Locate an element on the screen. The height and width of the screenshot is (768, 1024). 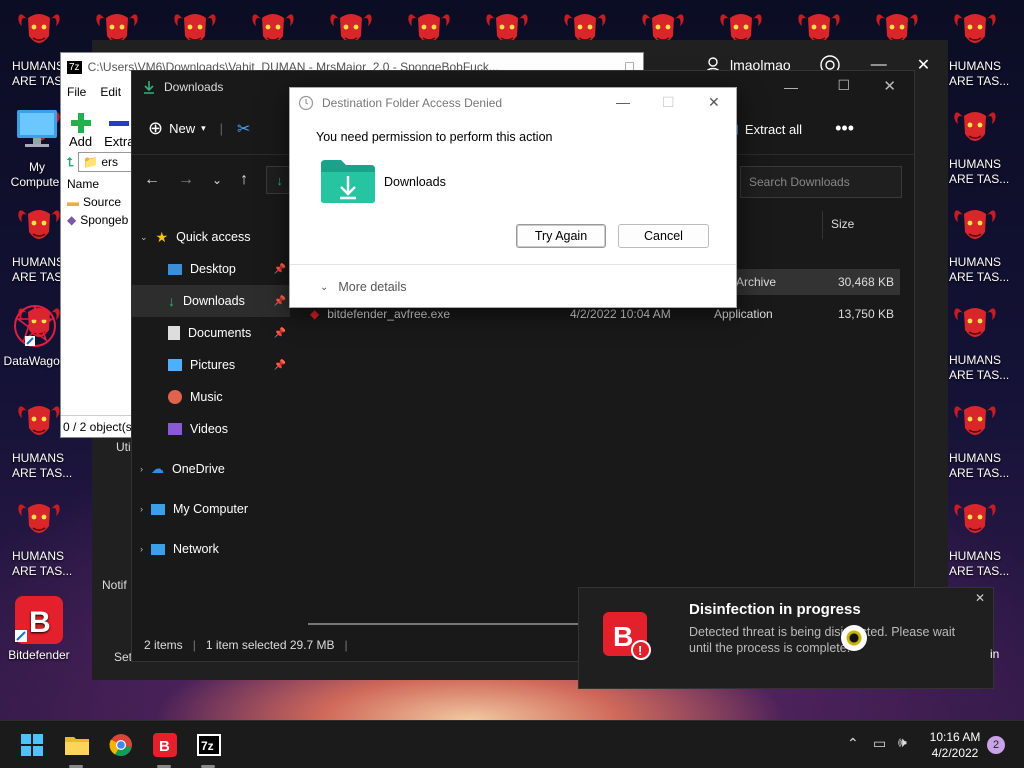
ram-icon: ◆ is located at coordinates (72, 220).